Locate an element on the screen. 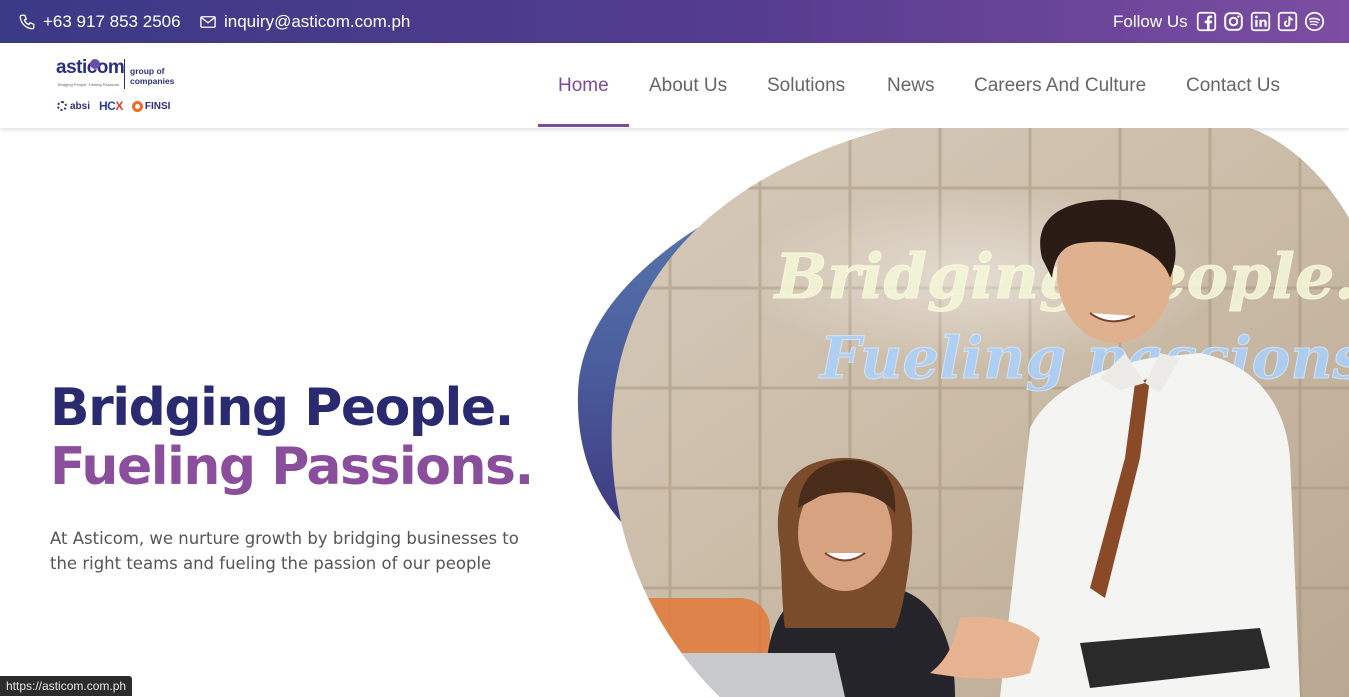 The height and width of the screenshot is (697, 1349). logo-divider is located at coordinates (124, 74).